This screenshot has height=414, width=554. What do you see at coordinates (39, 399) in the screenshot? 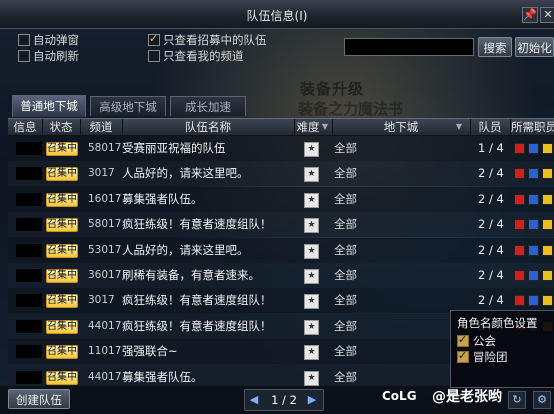
I see `create-team-button: 创建队伍` at bounding box center [39, 399].